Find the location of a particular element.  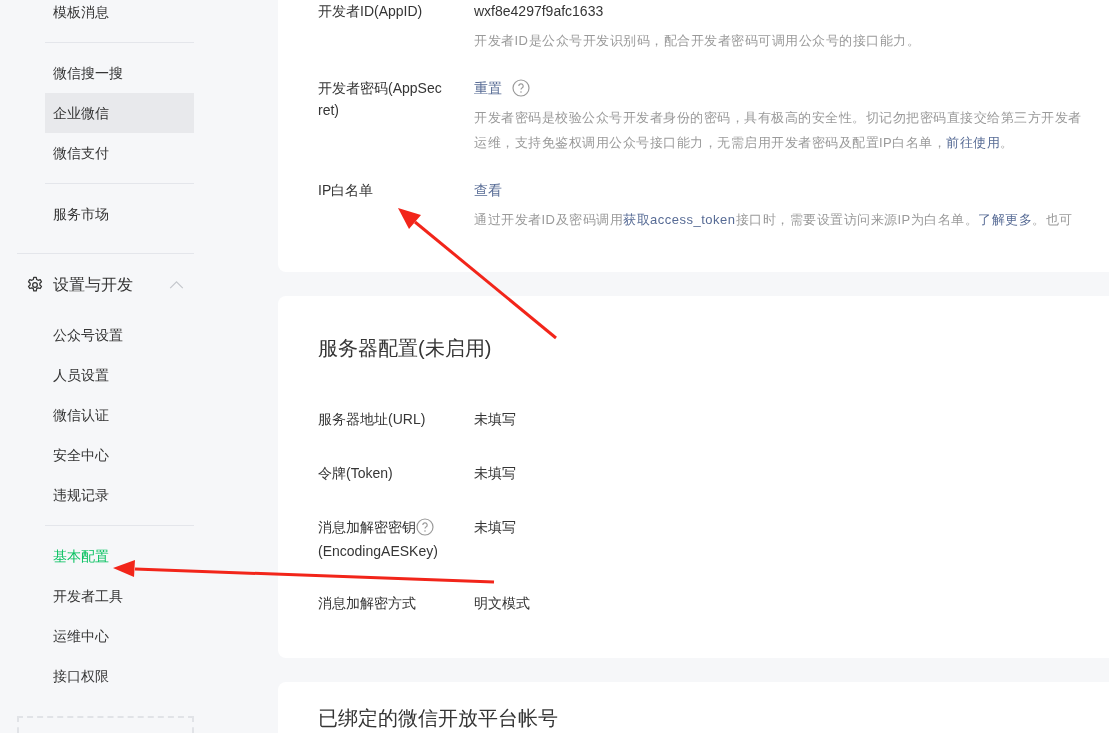

description-text: 通过开发者ID及密码调用获取access_token接口时，需要设置访问来源IP为白名单。了解更多。也可 is located at coordinates (774, 220).